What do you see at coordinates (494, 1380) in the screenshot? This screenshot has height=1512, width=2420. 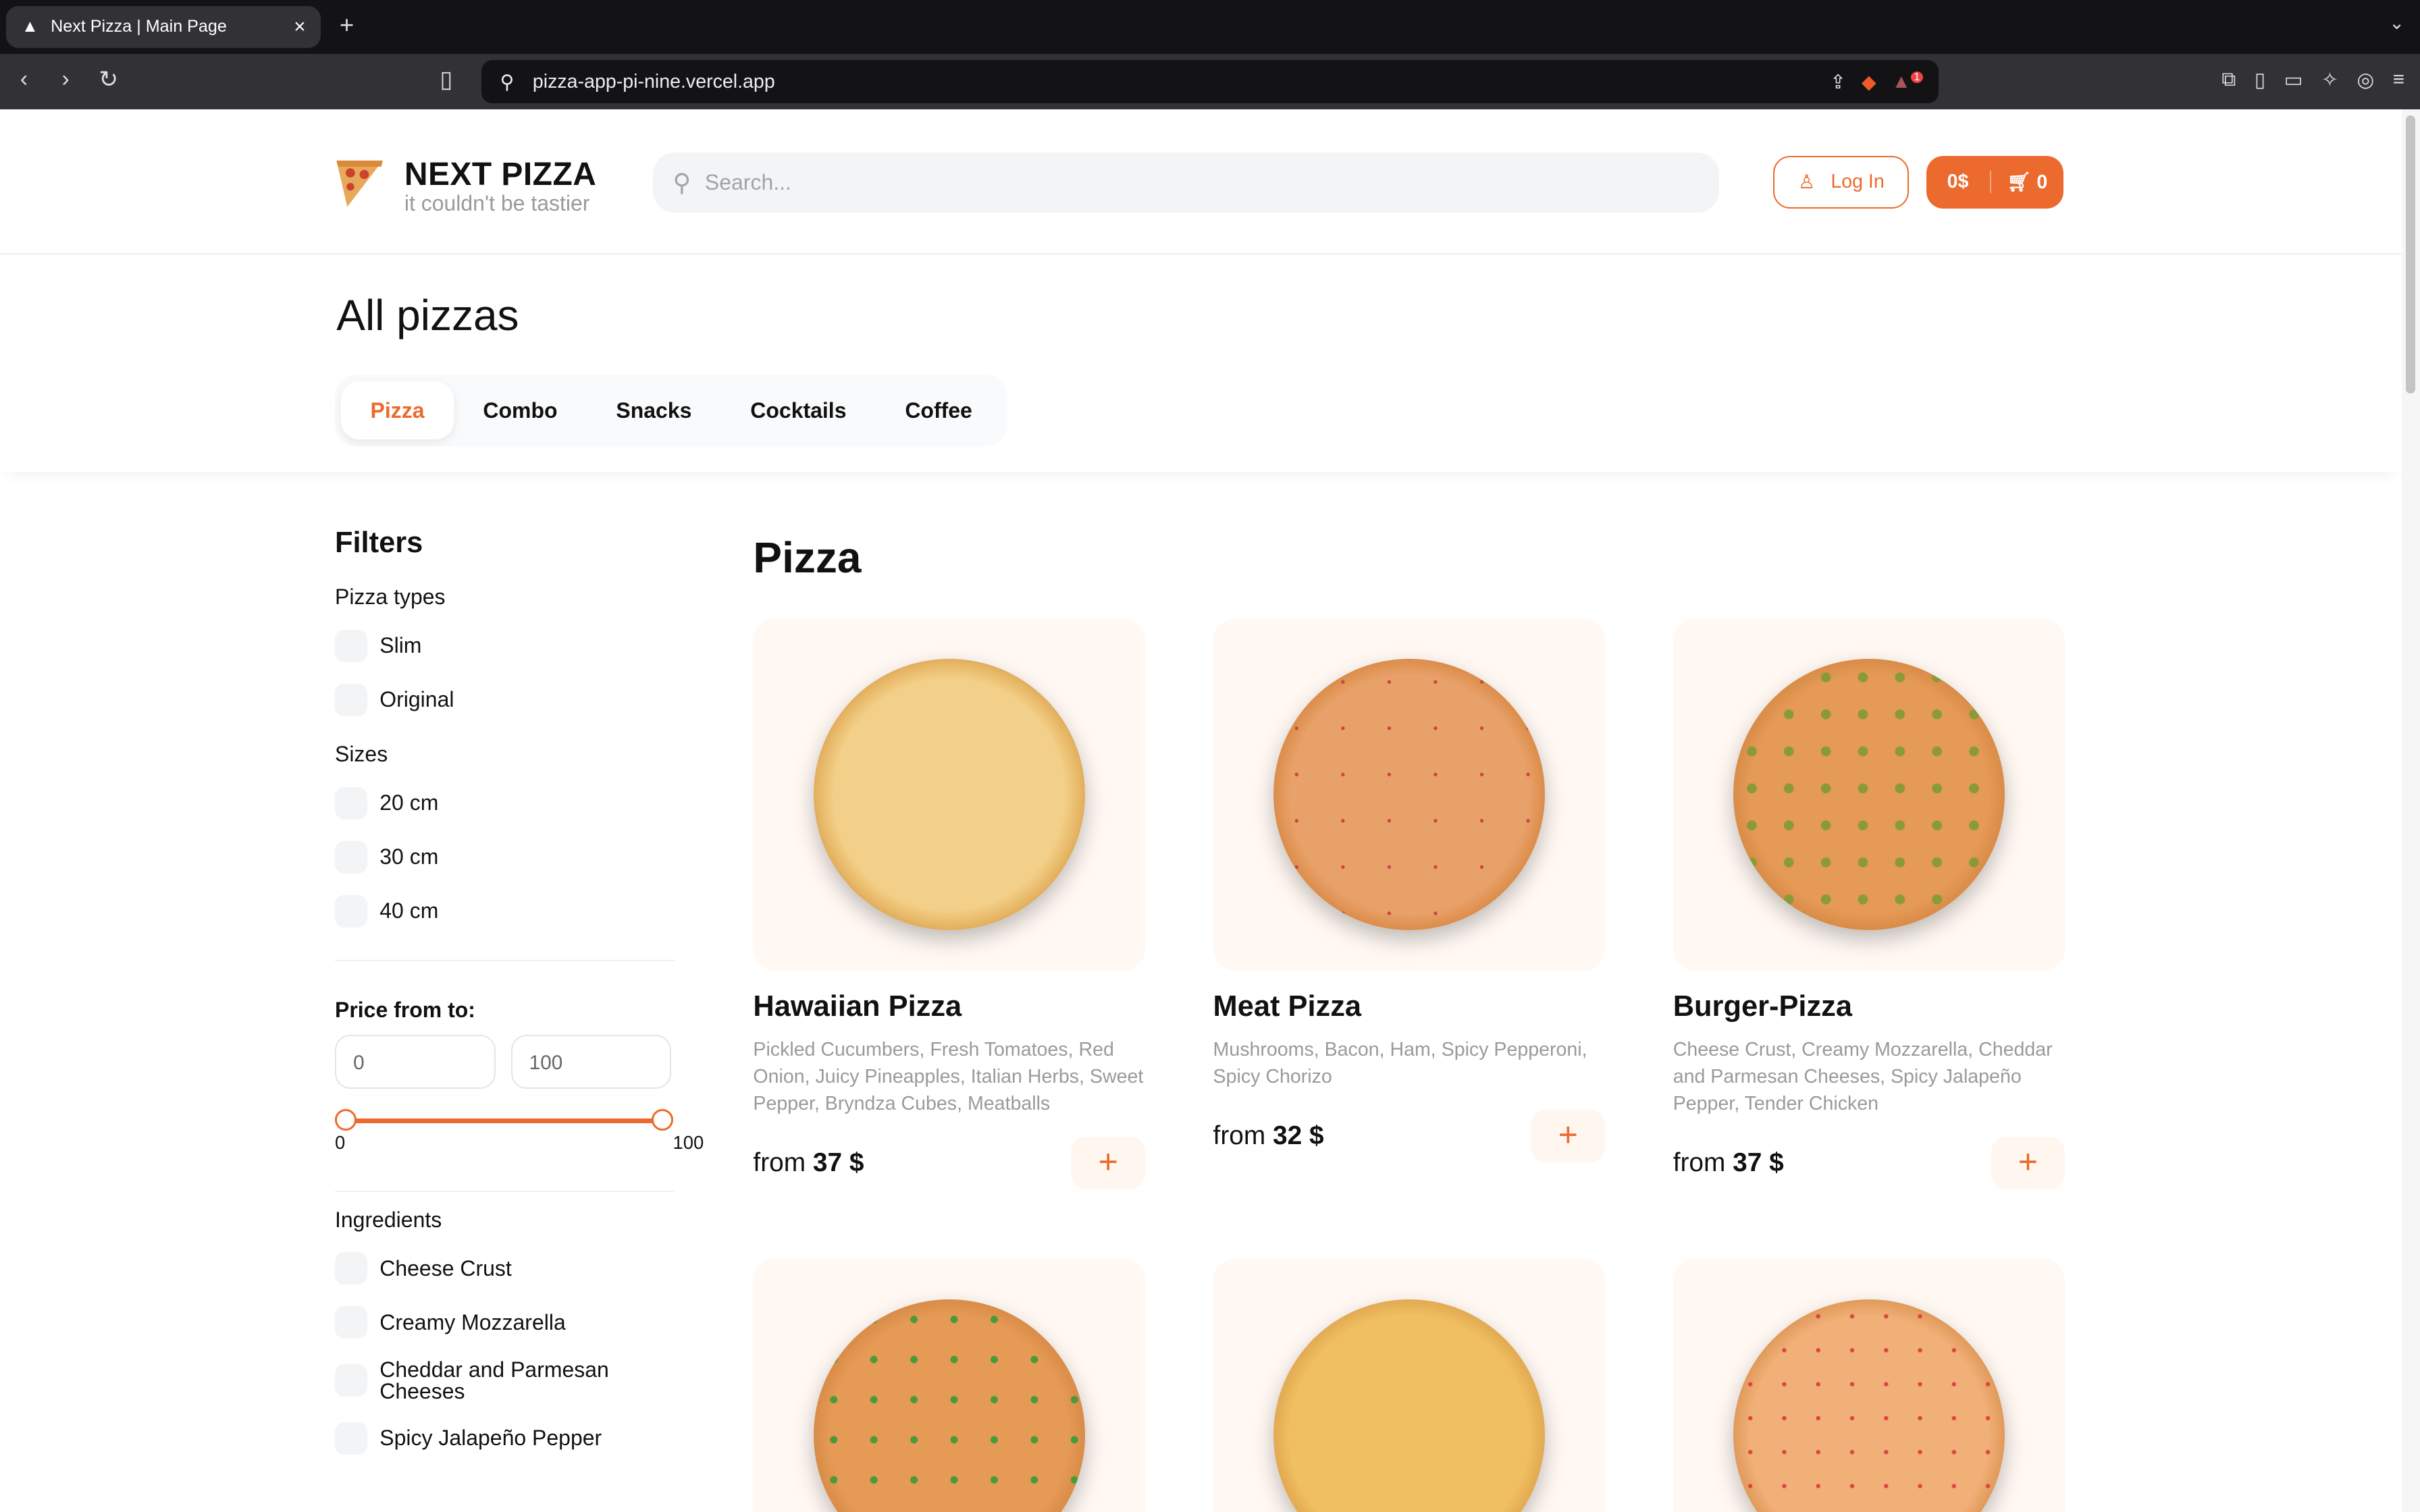 I see `checkbox-label: Cheddar and Parmesan Cheeses` at bounding box center [494, 1380].